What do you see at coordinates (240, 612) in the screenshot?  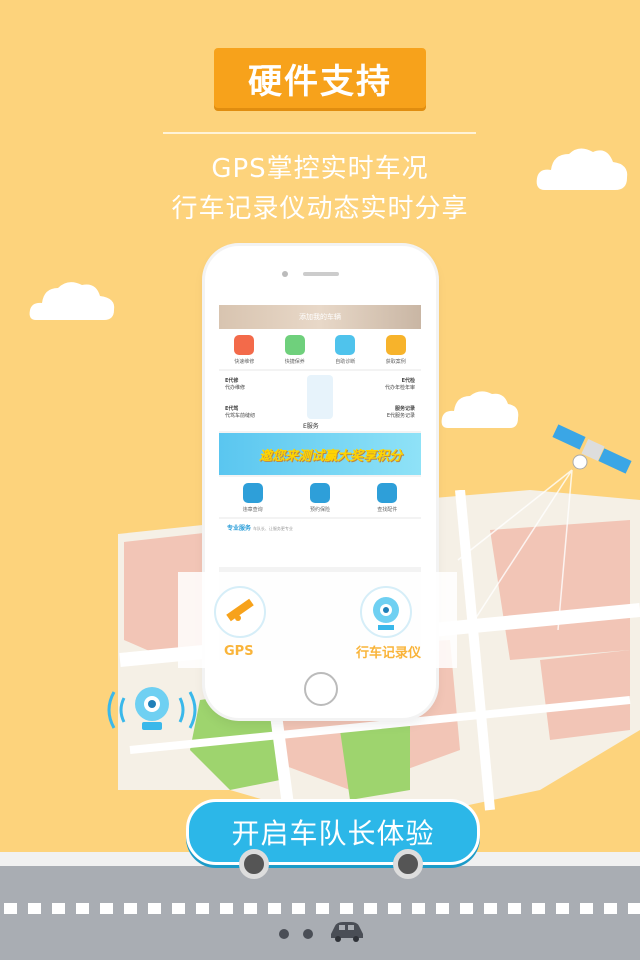 I see `gps-satellite-icon` at bounding box center [240, 612].